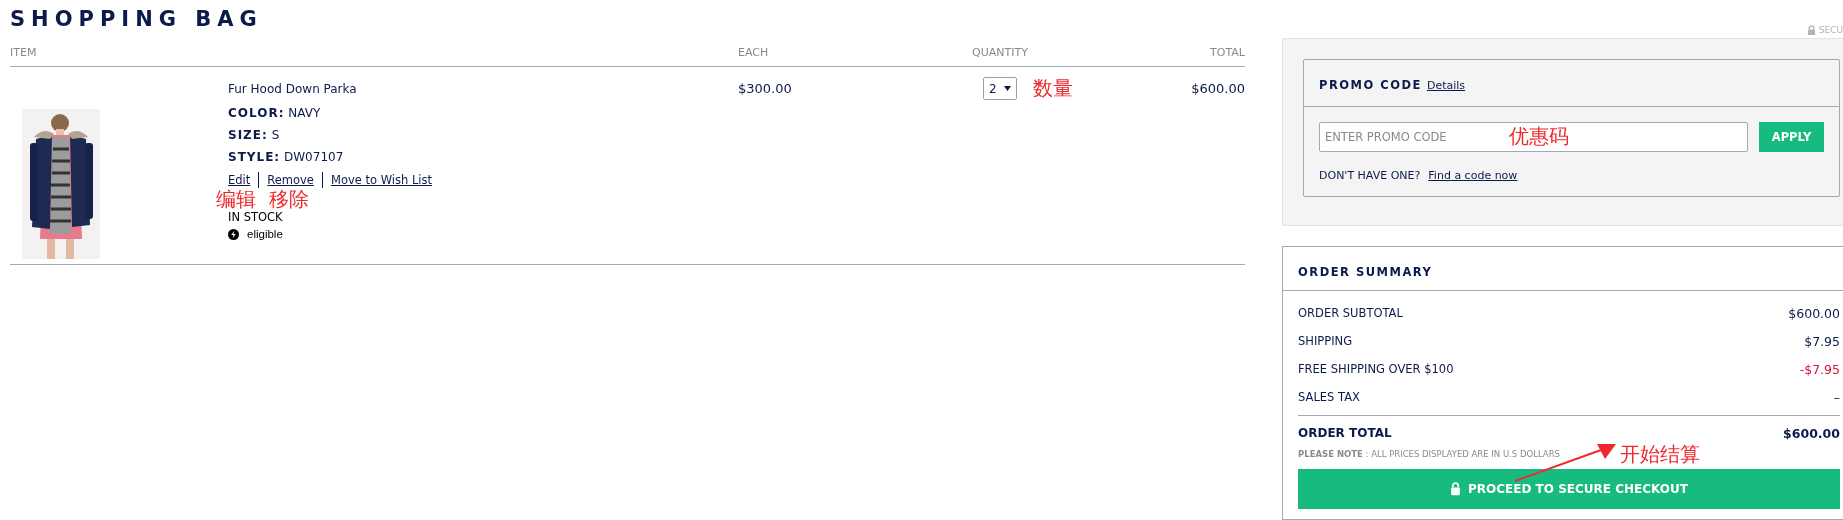 The width and height of the screenshot is (1843, 520). Describe the element at coordinates (254, 135) in the screenshot. I see `product-attribute: SIZE: S` at that location.